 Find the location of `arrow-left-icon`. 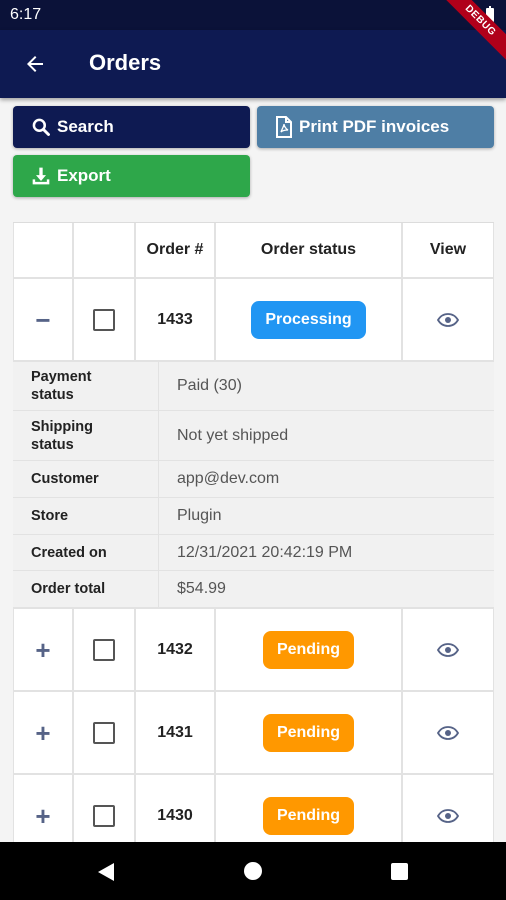

arrow-left-icon is located at coordinates (35, 64).